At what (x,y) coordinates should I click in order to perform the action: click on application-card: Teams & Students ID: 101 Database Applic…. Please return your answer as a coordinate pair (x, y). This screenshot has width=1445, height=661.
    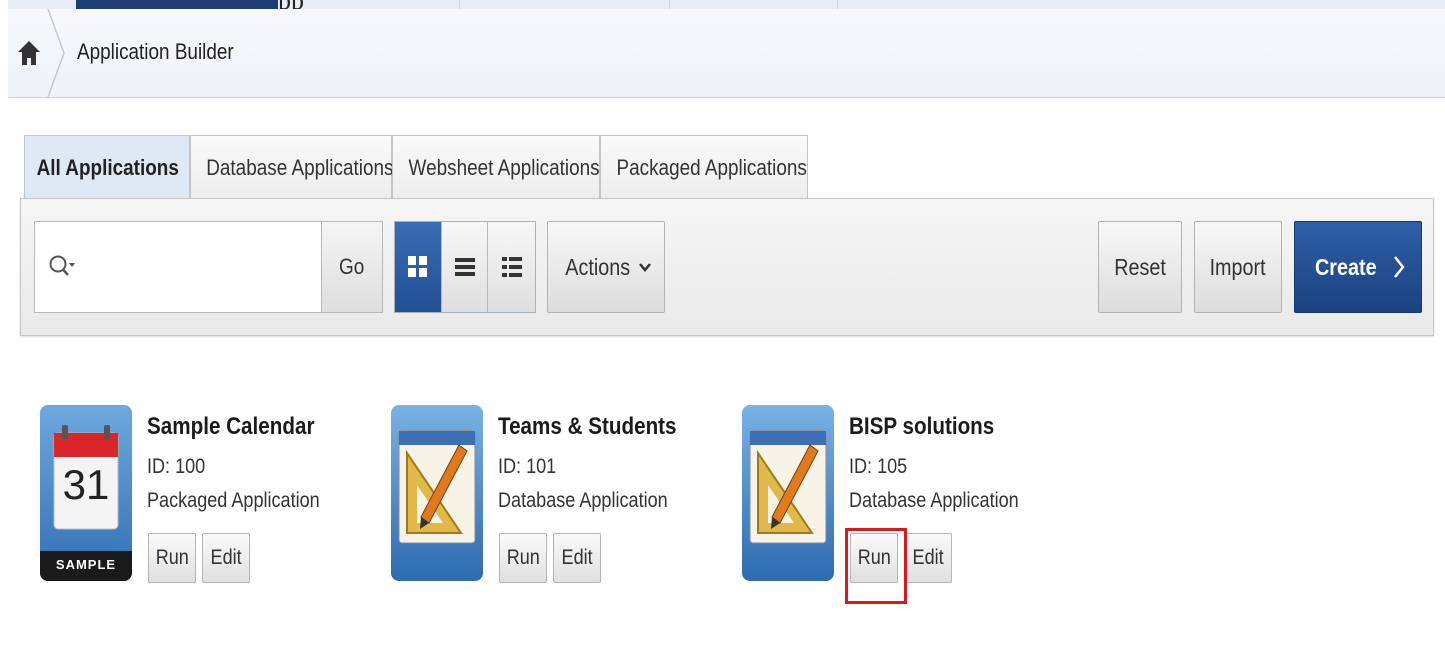
    Looking at the image, I should click on (541, 495).